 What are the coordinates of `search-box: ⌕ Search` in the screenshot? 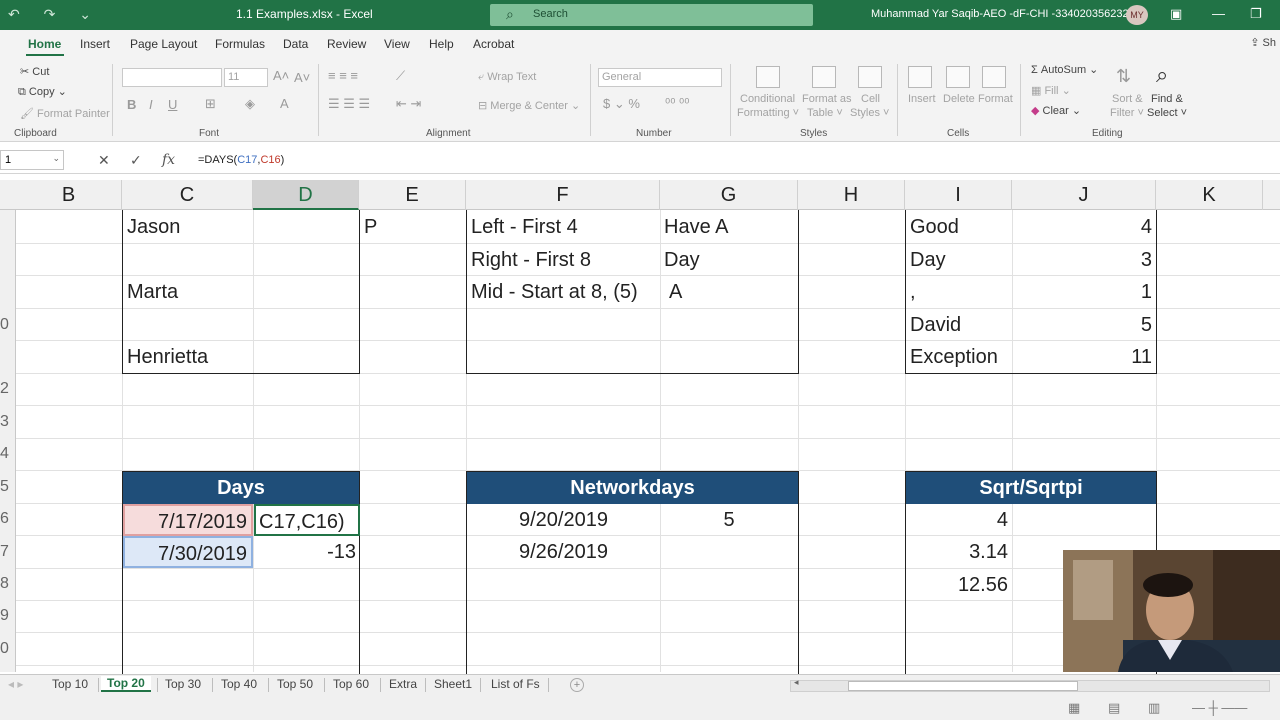 It's located at (651, 15).